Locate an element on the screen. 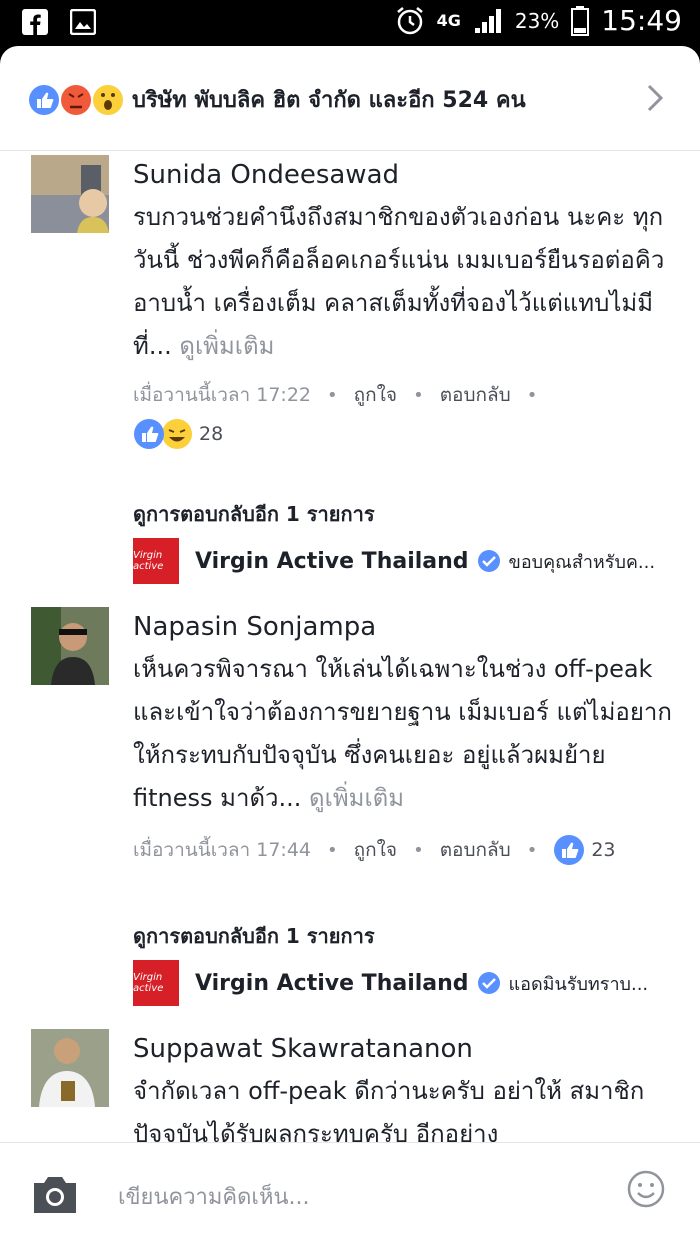 Image resolution: width=700 pixels, height=1244 pixels. reactions-summary: บริษัท พับบลิค ฮิต จำกัด และอีก 524 คน is located at coordinates (329, 100).